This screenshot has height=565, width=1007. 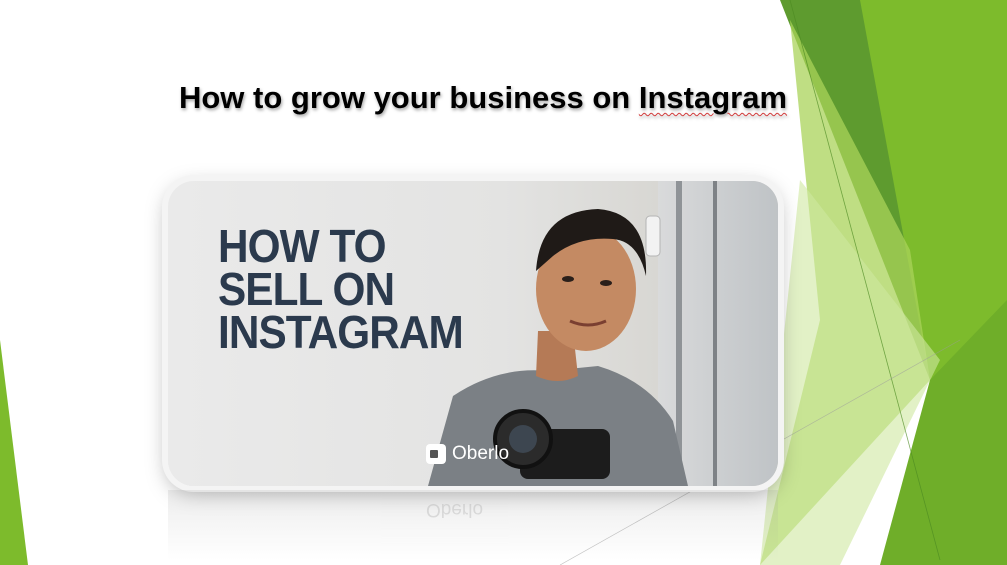 What do you see at coordinates (653, 236) in the screenshot?
I see `window-handle` at bounding box center [653, 236].